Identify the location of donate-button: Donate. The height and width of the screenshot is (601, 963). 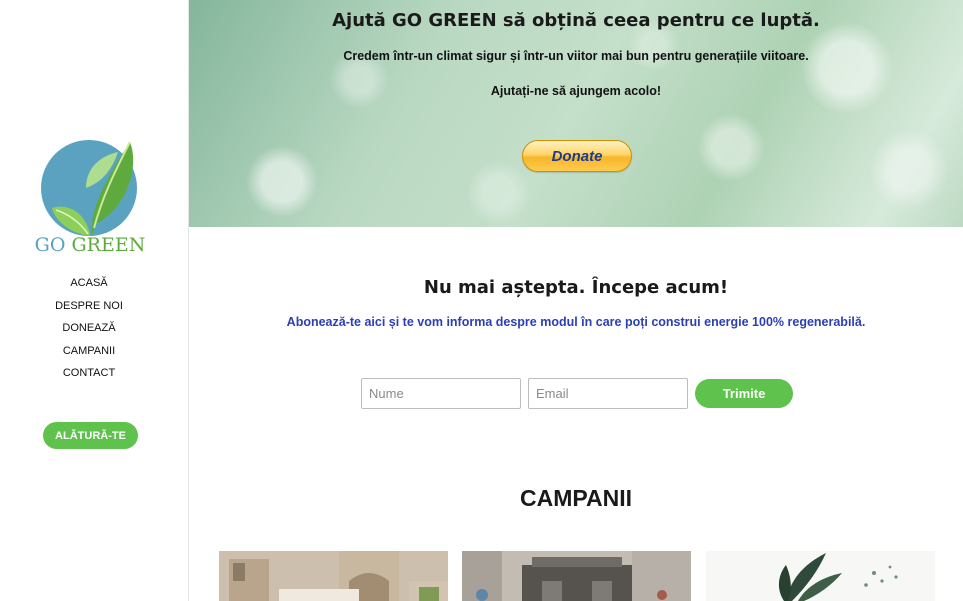
(577, 156).